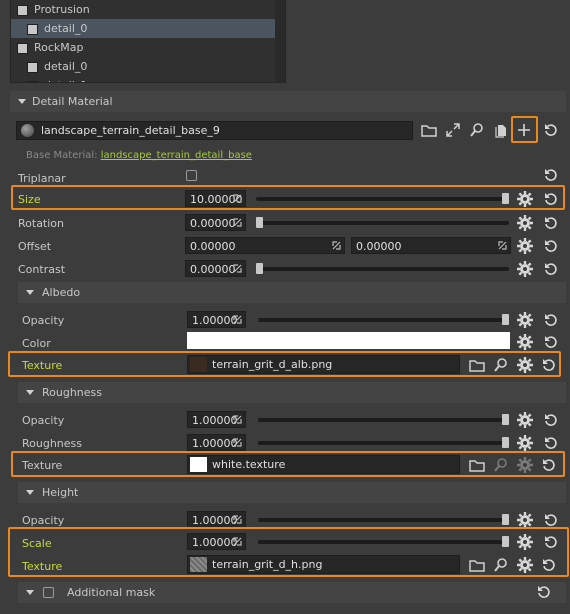 The image size is (570, 614). Describe the element at coordinates (382, 198) in the screenshot. I see `size-slider` at that location.